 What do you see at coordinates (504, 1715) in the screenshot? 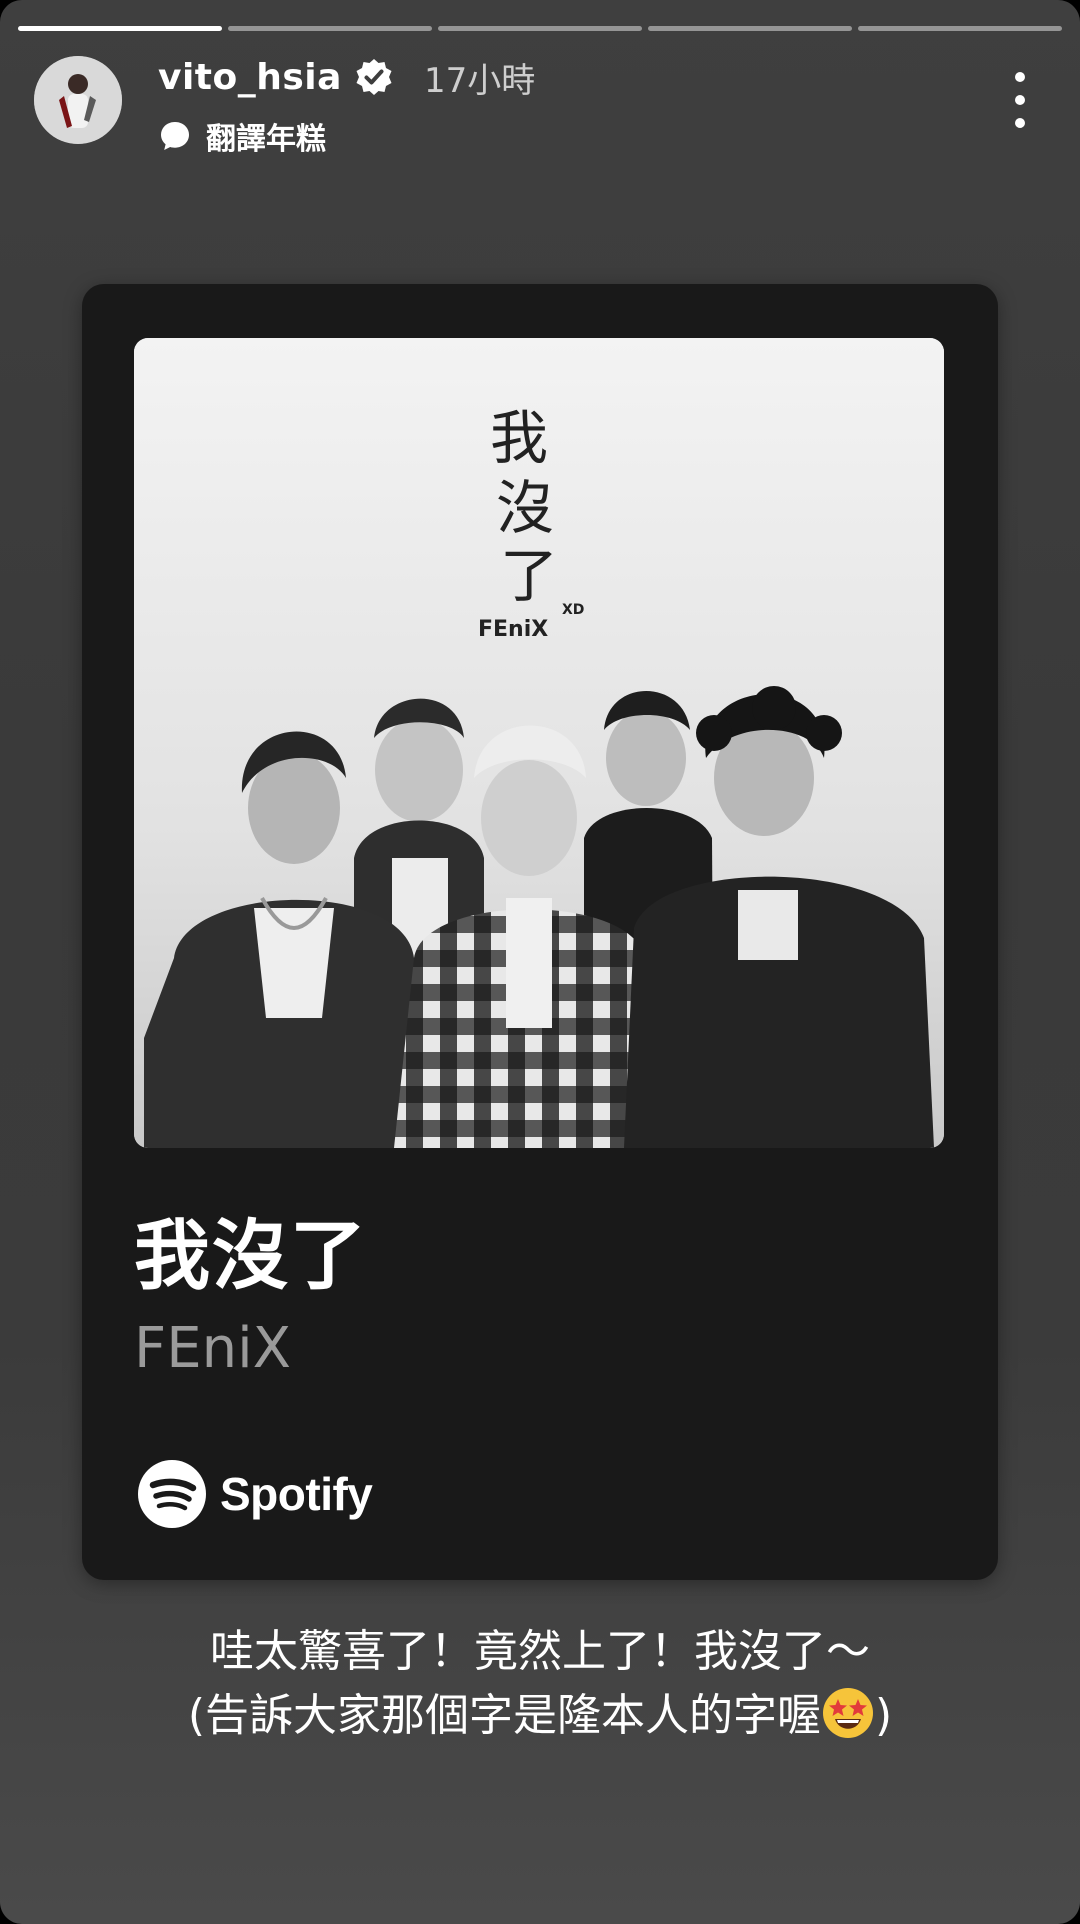
I see `caption-line-2-text: (告訴大家那個字是隆本人的字喔` at bounding box center [504, 1715].